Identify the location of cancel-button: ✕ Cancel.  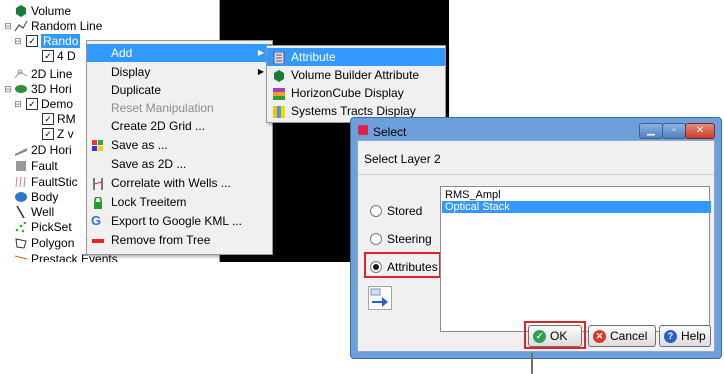
(622, 336).